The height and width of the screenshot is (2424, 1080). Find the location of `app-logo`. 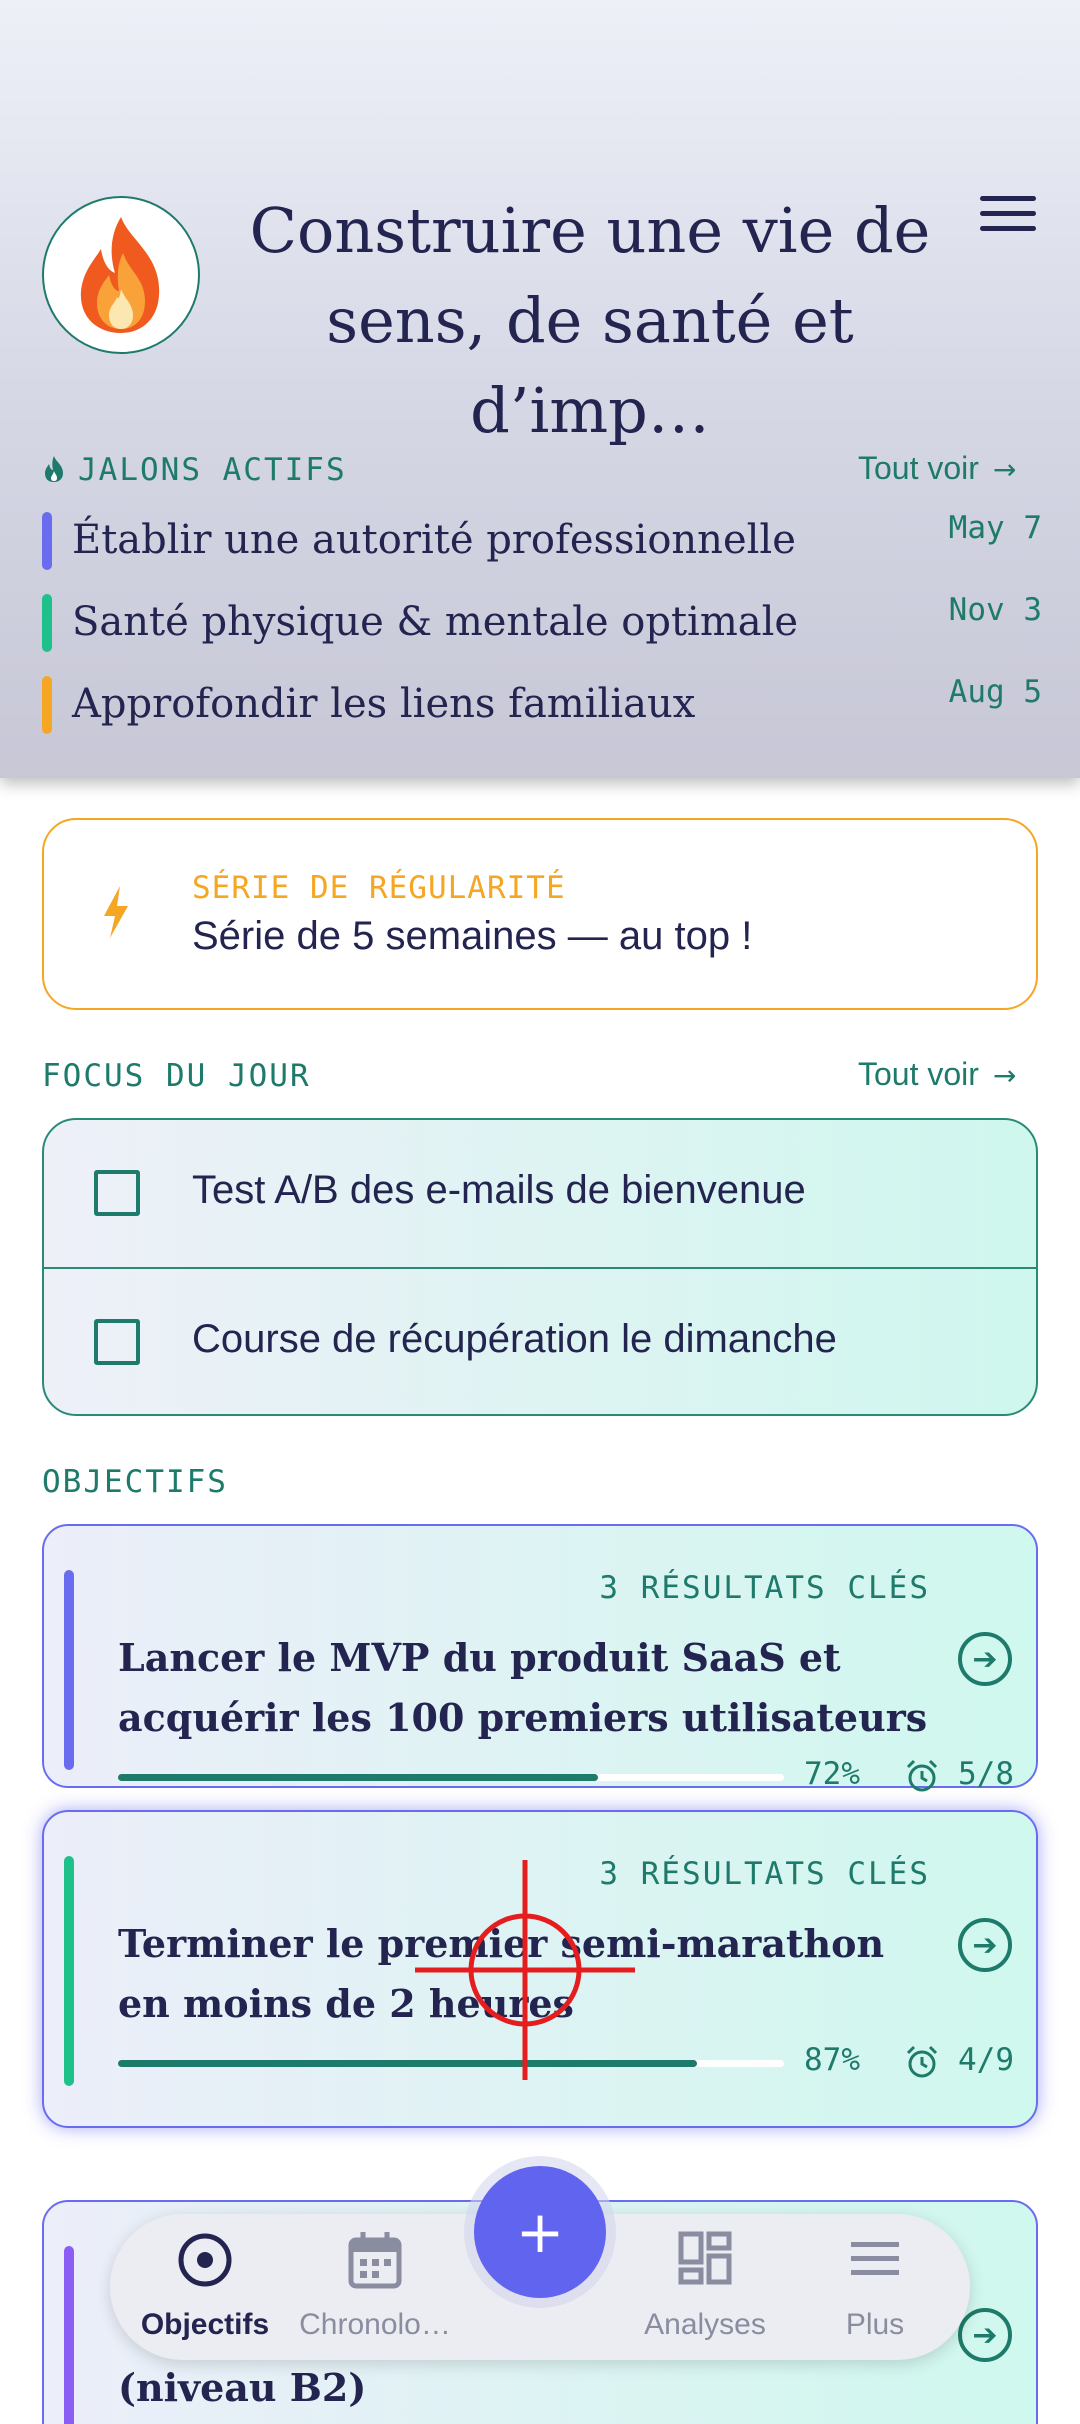

app-logo is located at coordinates (121, 275).